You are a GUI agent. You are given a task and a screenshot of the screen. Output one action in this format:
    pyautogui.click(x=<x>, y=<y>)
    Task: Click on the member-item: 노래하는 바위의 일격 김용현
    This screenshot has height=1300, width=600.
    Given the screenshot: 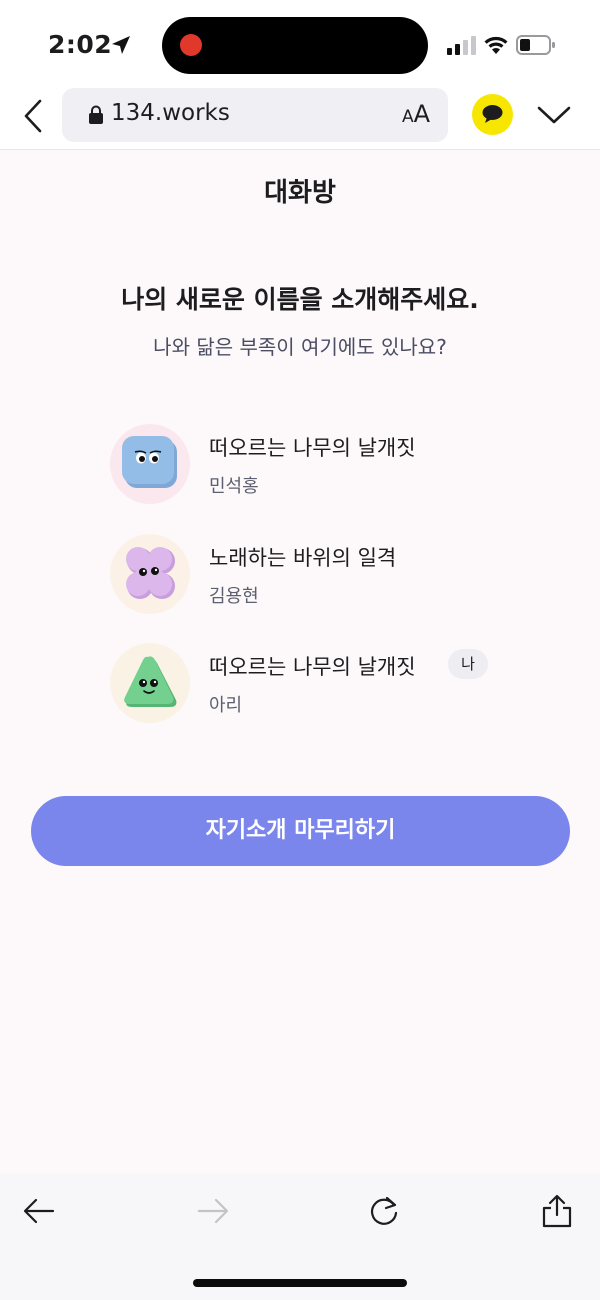 What is the action you would take?
    pyautogui.click(x=320, y=574)
    